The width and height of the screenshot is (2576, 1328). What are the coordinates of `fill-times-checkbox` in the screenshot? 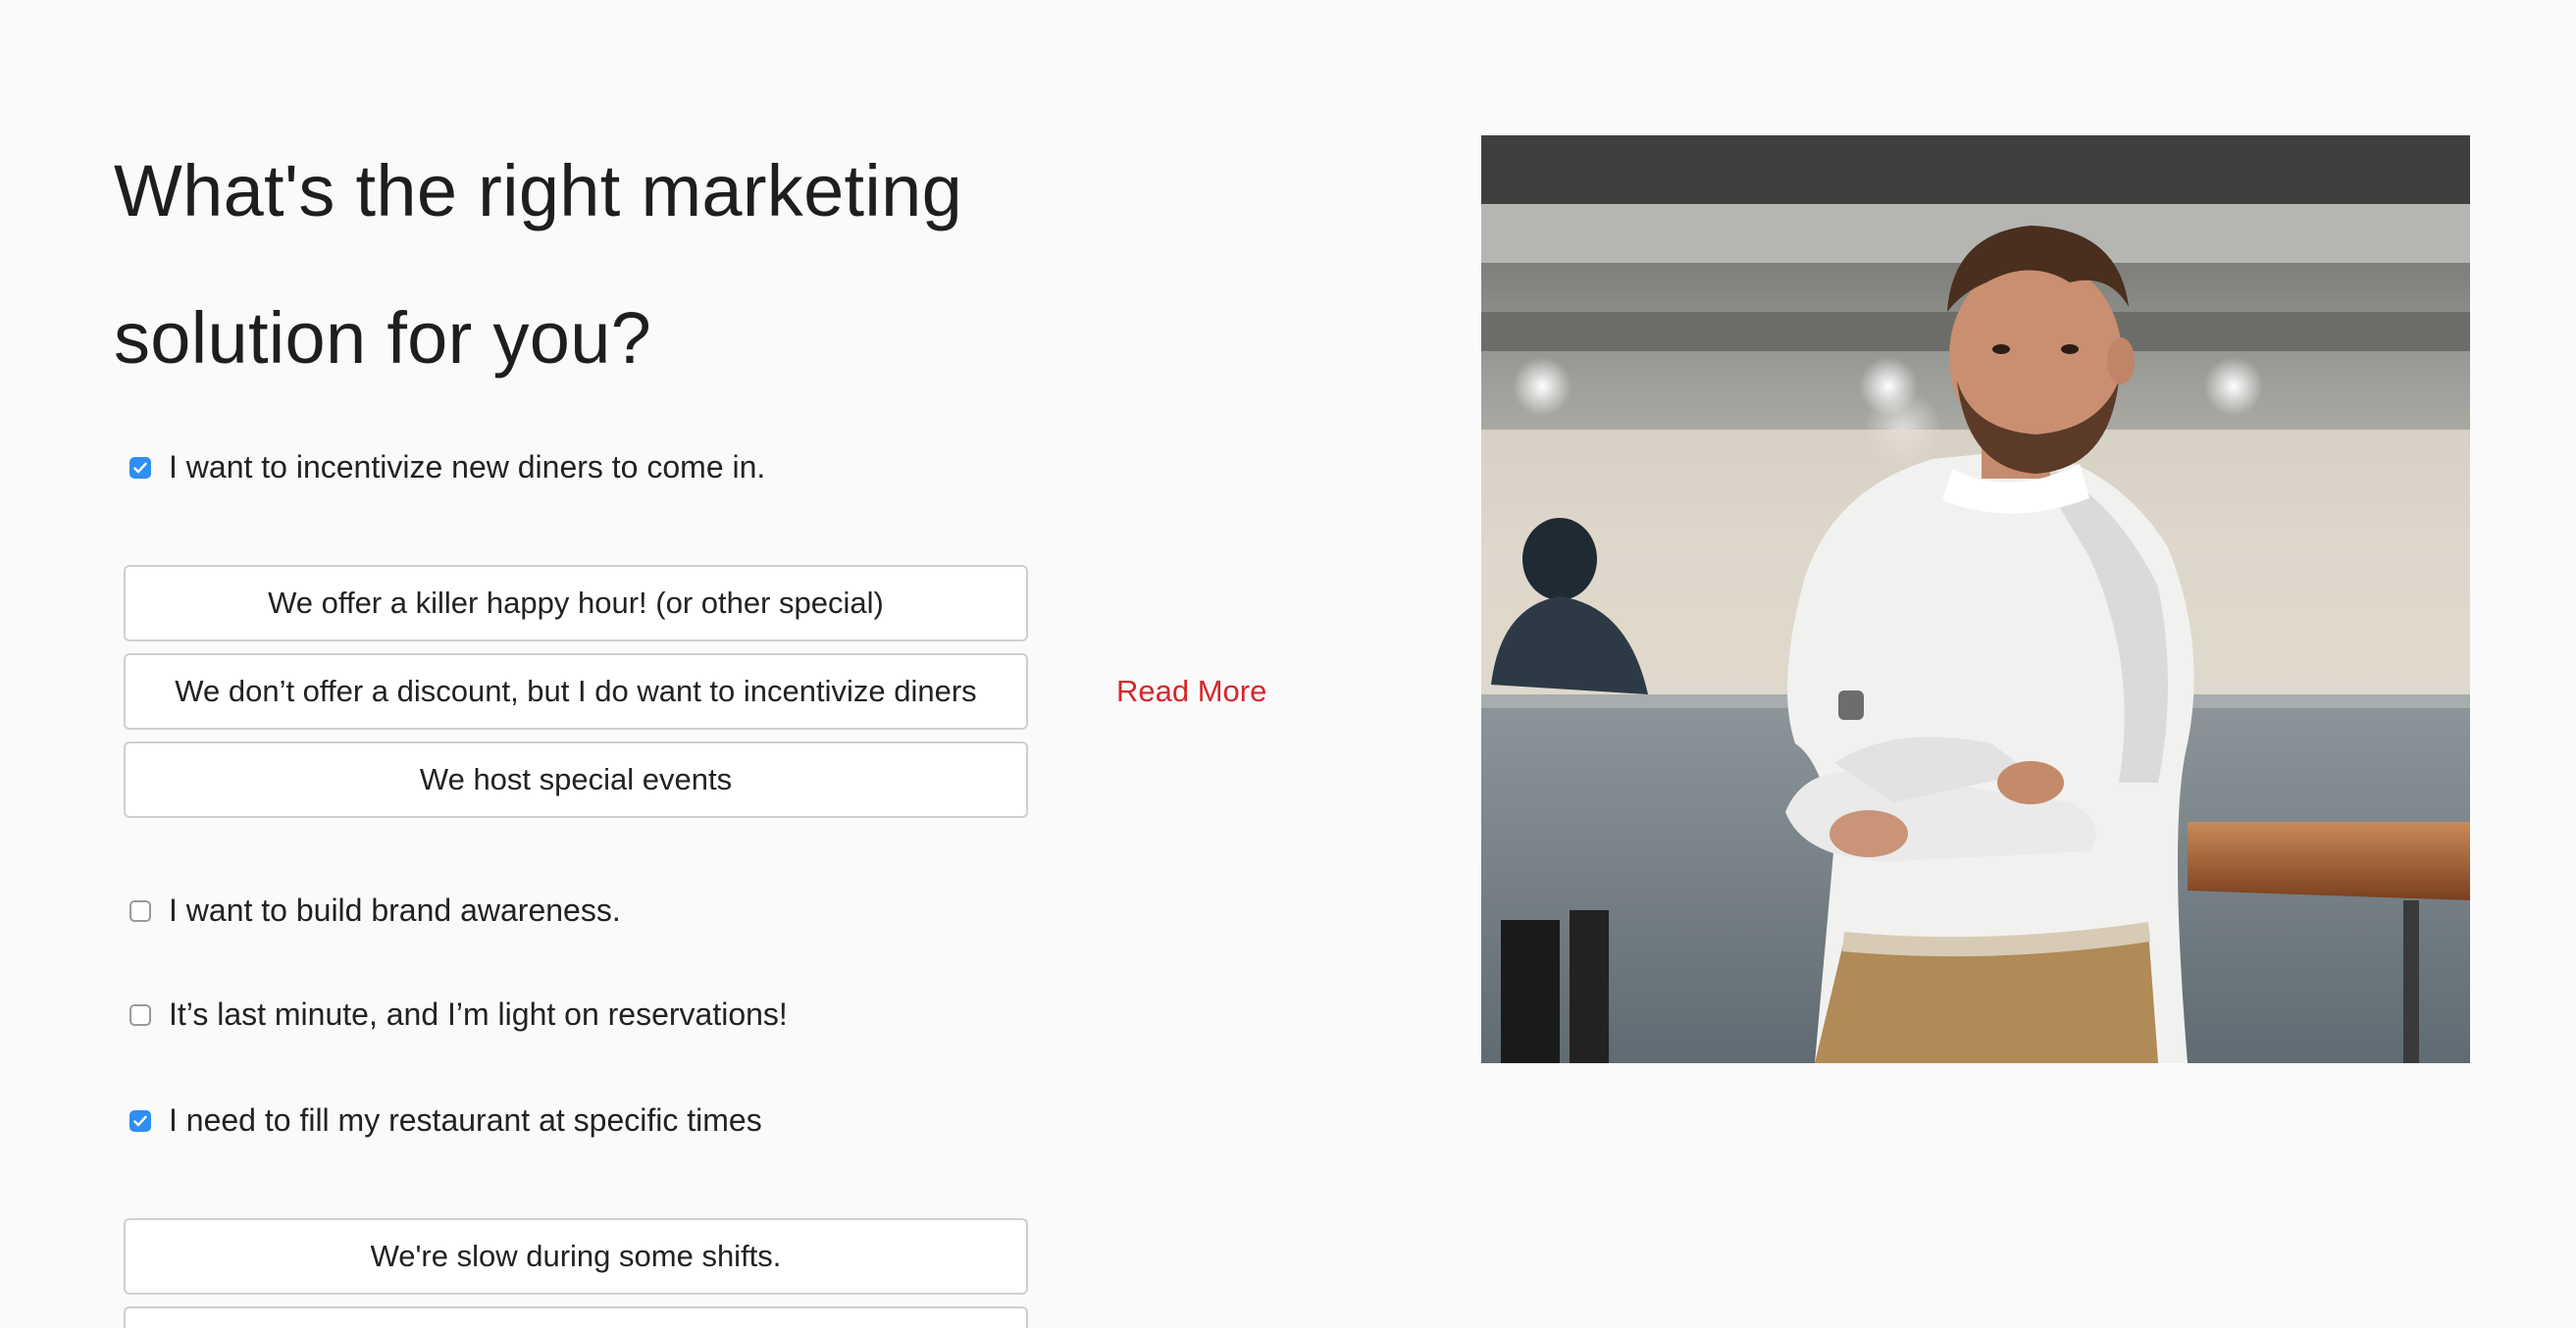 It's located at (140, 1120).